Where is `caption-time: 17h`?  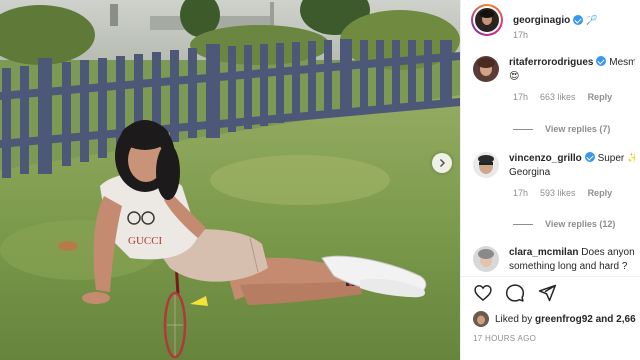
caption-time: 17h is located at coordinates (521, 35).